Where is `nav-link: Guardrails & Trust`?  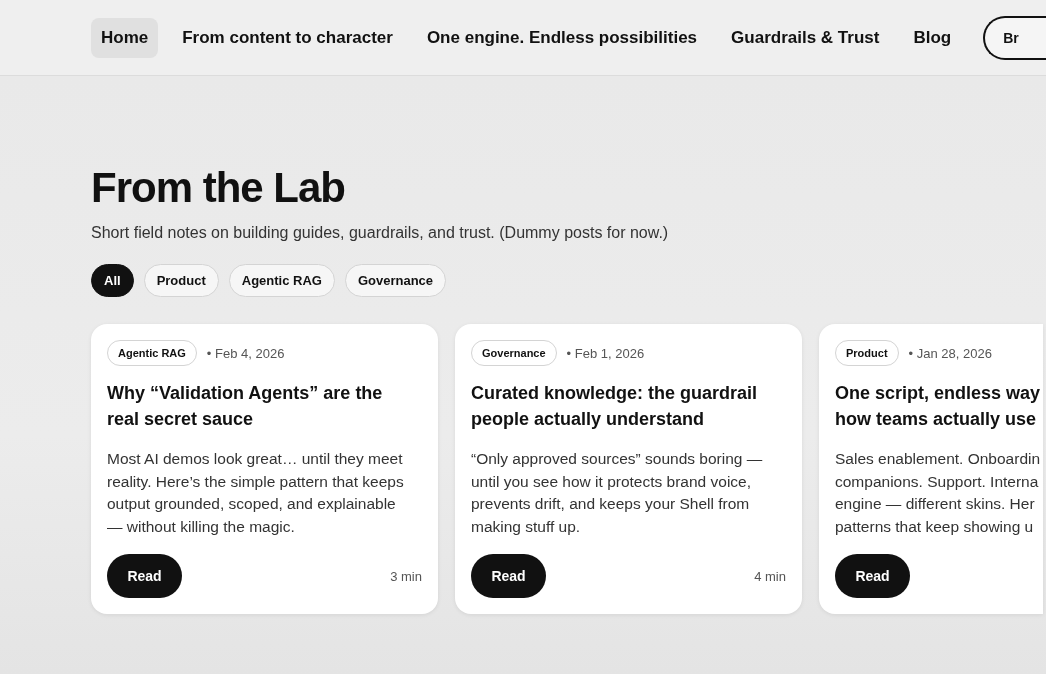 nav-link: Guardrails & Trust is located at coordinates (805, 37).